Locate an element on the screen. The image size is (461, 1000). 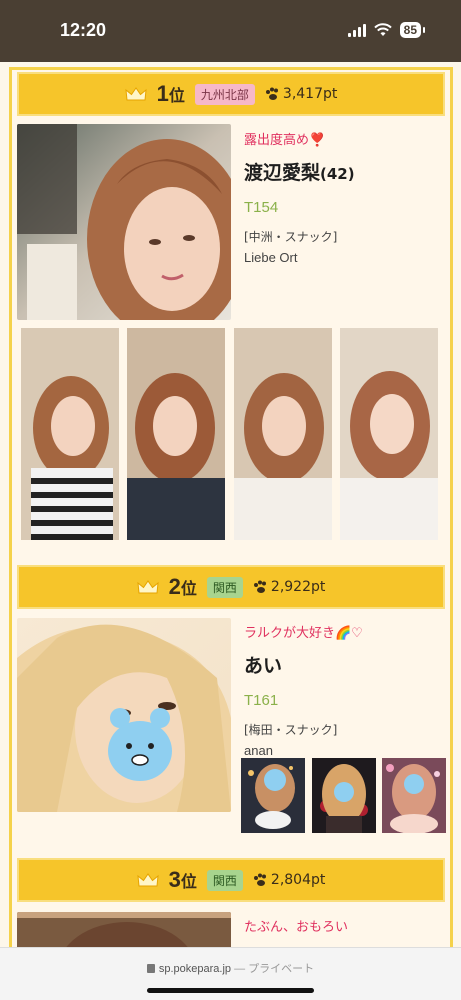
points: 3,417pt is located at coordinates (301, 94).